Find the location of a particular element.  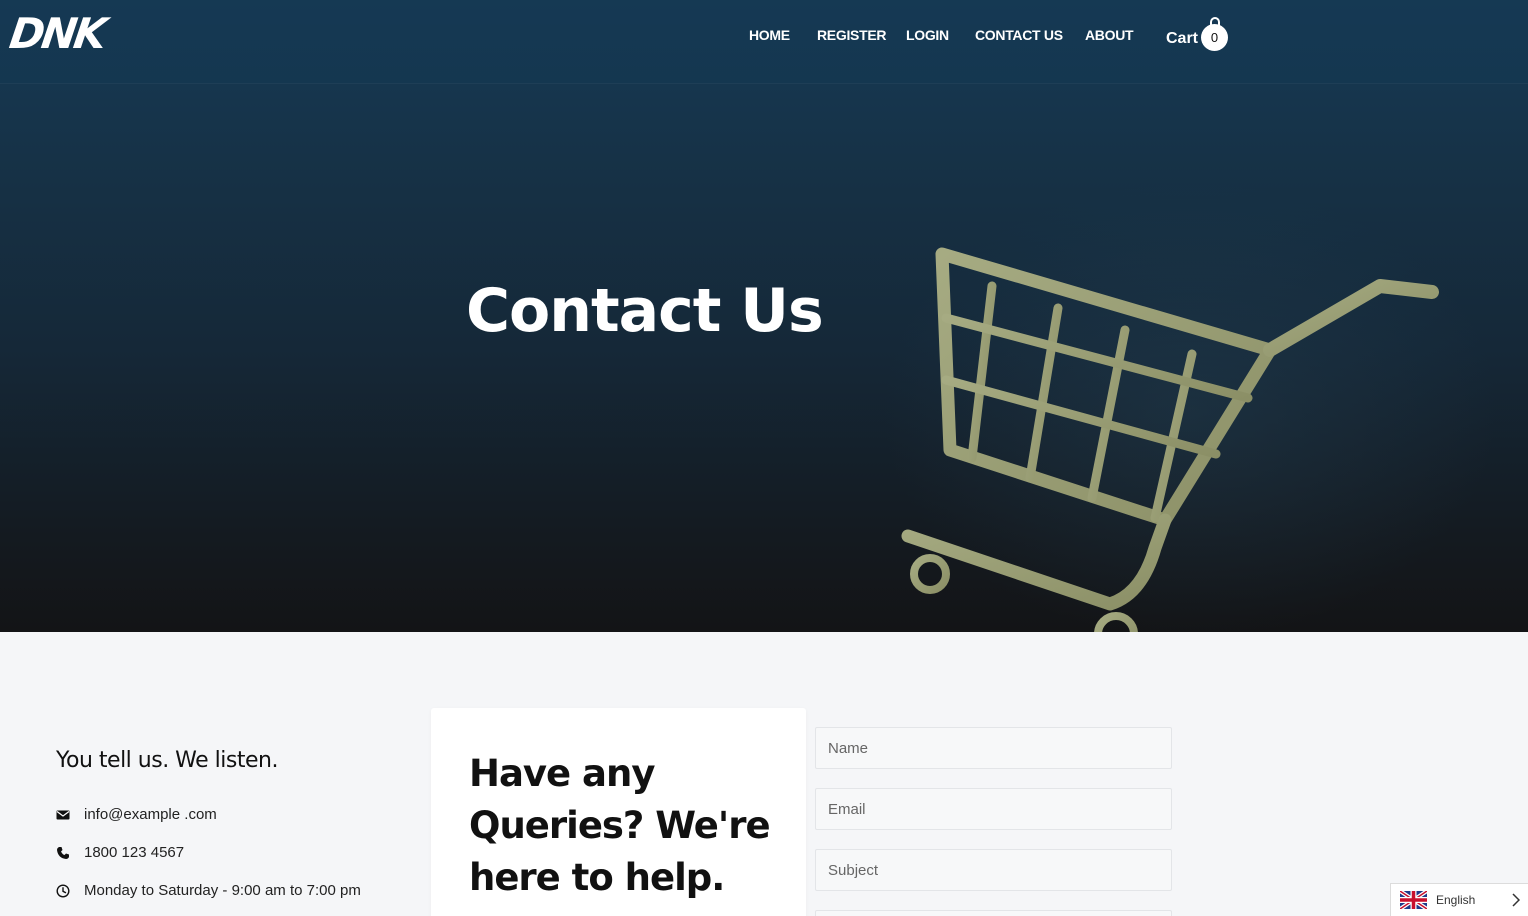

phone-icon is located at coordinates (63, 852).